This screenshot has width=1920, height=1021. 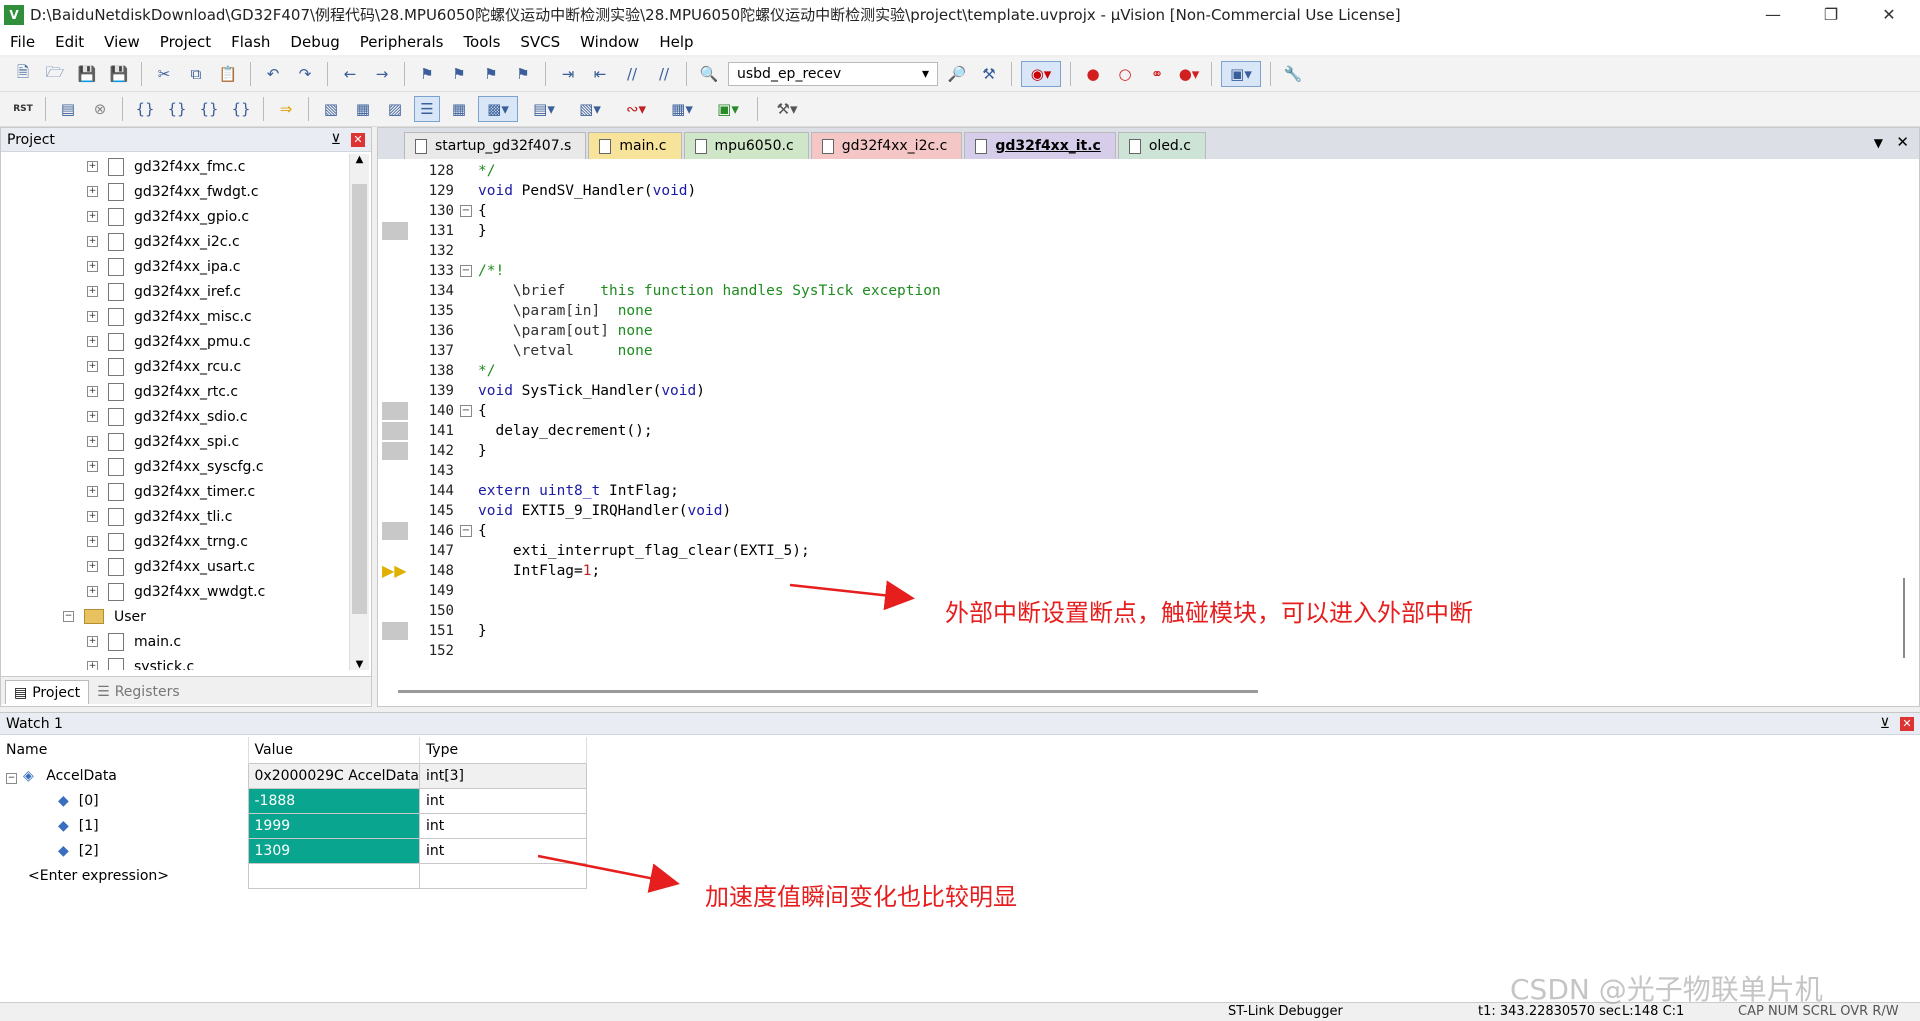 I want to click on code-line: \retval none, so click(x=565, y=351).